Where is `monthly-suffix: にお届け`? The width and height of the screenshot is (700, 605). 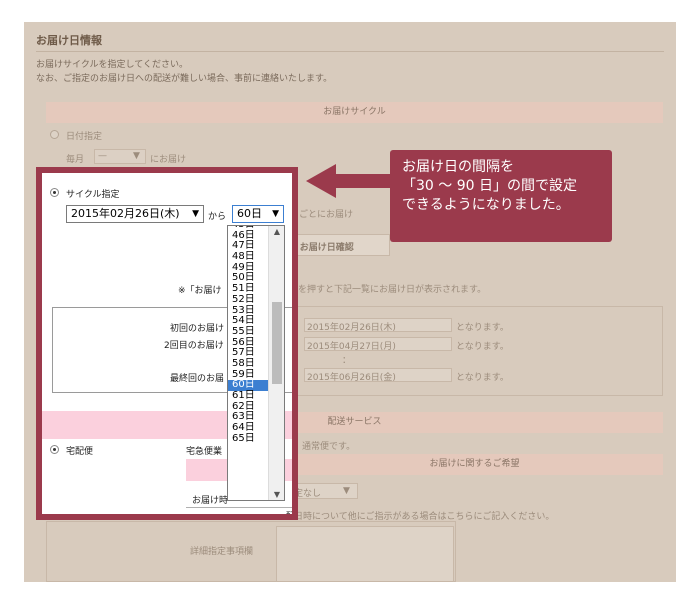 monthly-suffix: にお届け is located at coordinates (168, 160).